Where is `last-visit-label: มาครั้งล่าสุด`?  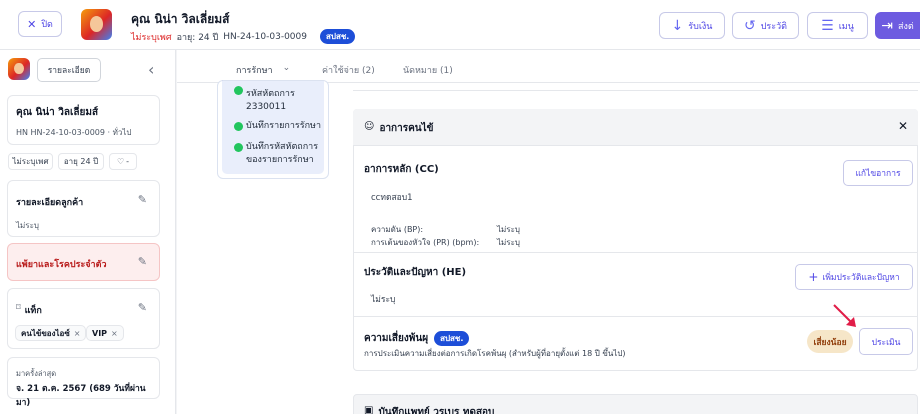 last-visit-label: มาครั้งล่าสุด is located at coordinates (36, 373).